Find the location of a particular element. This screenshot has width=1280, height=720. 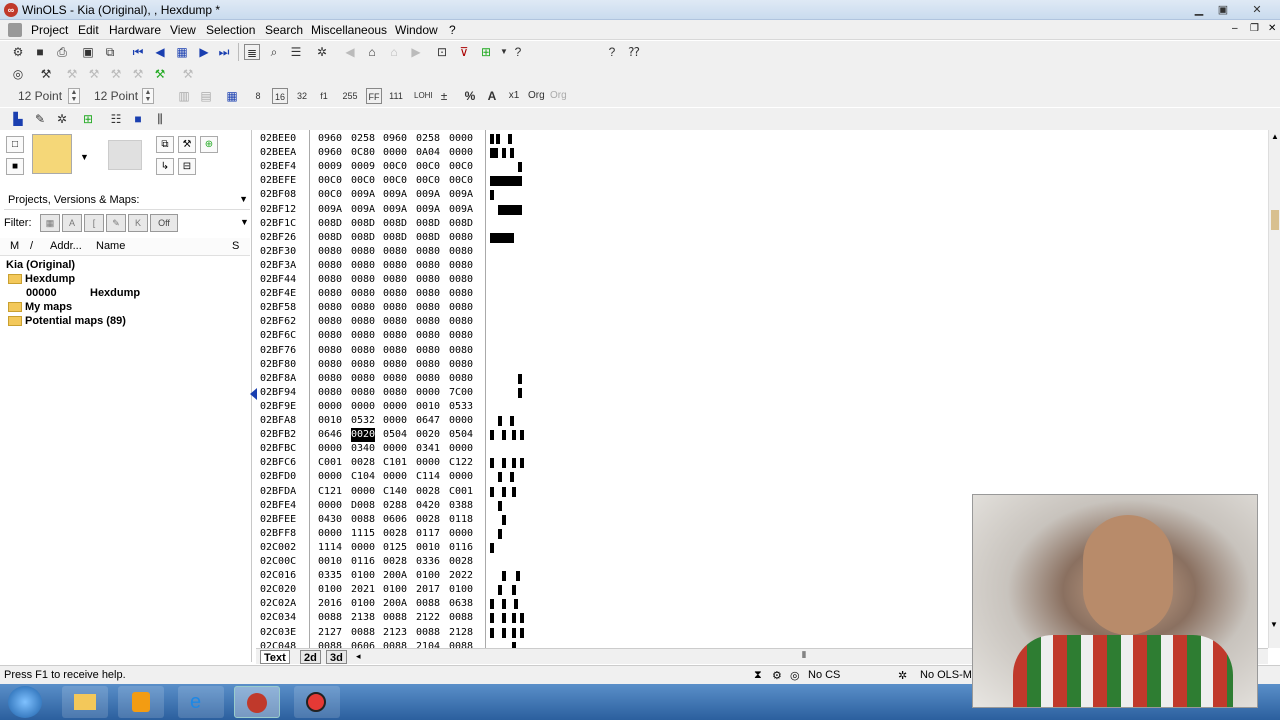

hex-cell: 2021 is located at coordinates (363, 590).